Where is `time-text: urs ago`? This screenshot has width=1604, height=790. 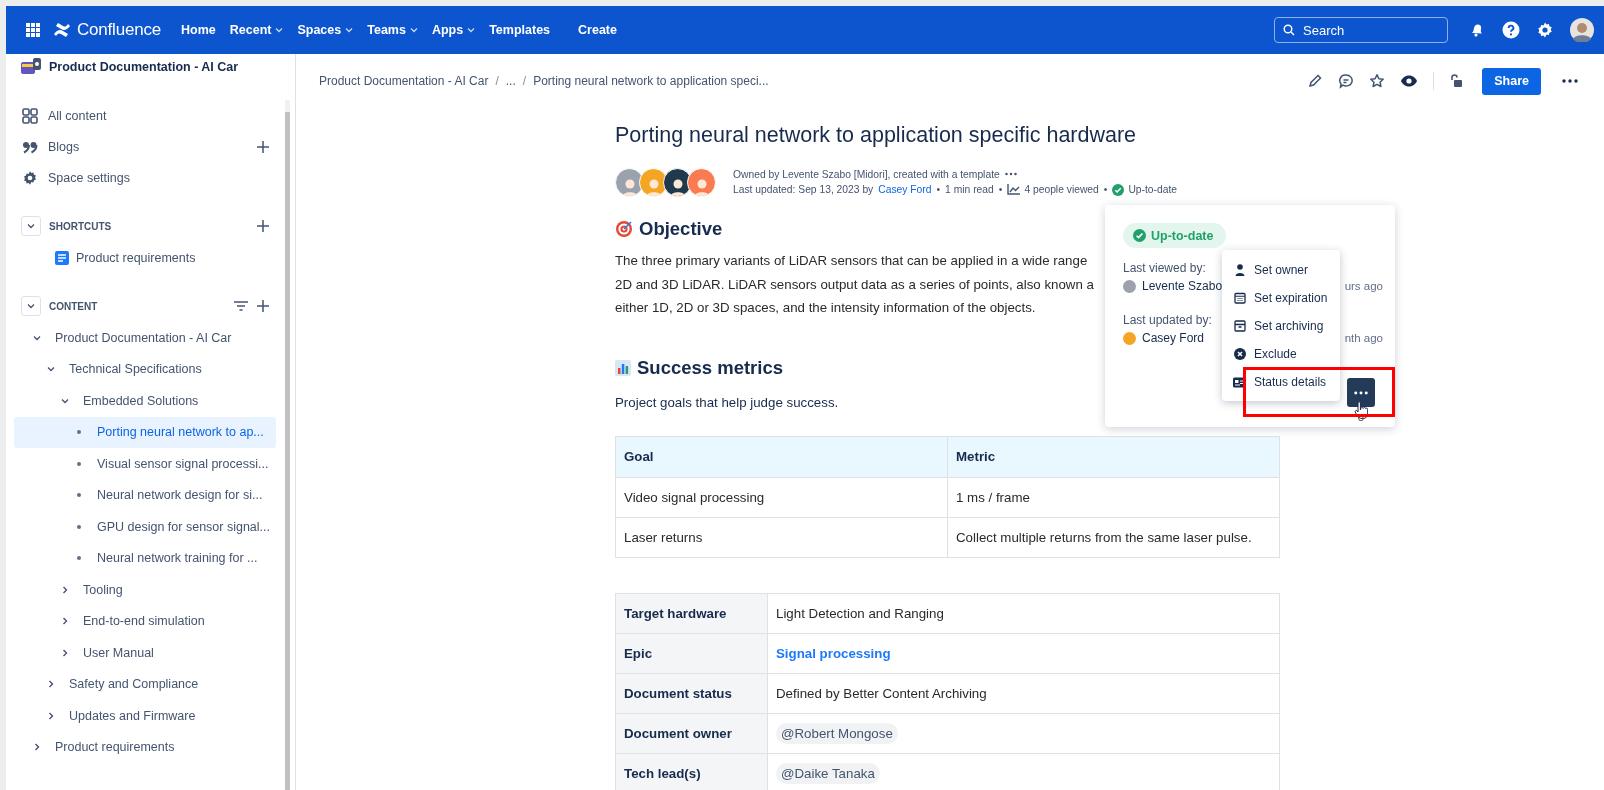 time-text: urs ago is located at coordinates (1363, 286).